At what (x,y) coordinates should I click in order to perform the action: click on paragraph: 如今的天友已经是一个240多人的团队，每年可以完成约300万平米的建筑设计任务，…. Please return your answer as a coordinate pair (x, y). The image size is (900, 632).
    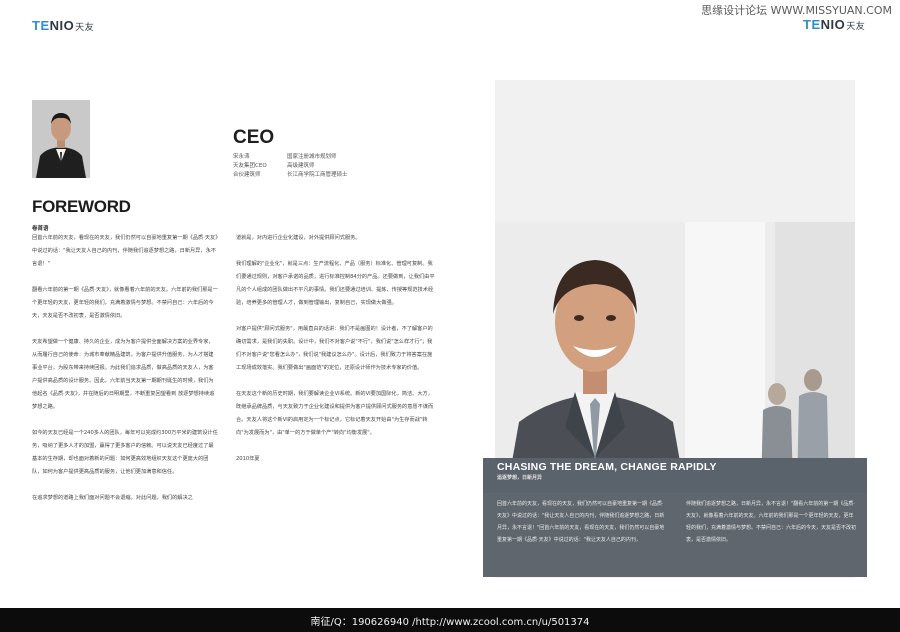
    Looking at the image, I should click on (125, 452).